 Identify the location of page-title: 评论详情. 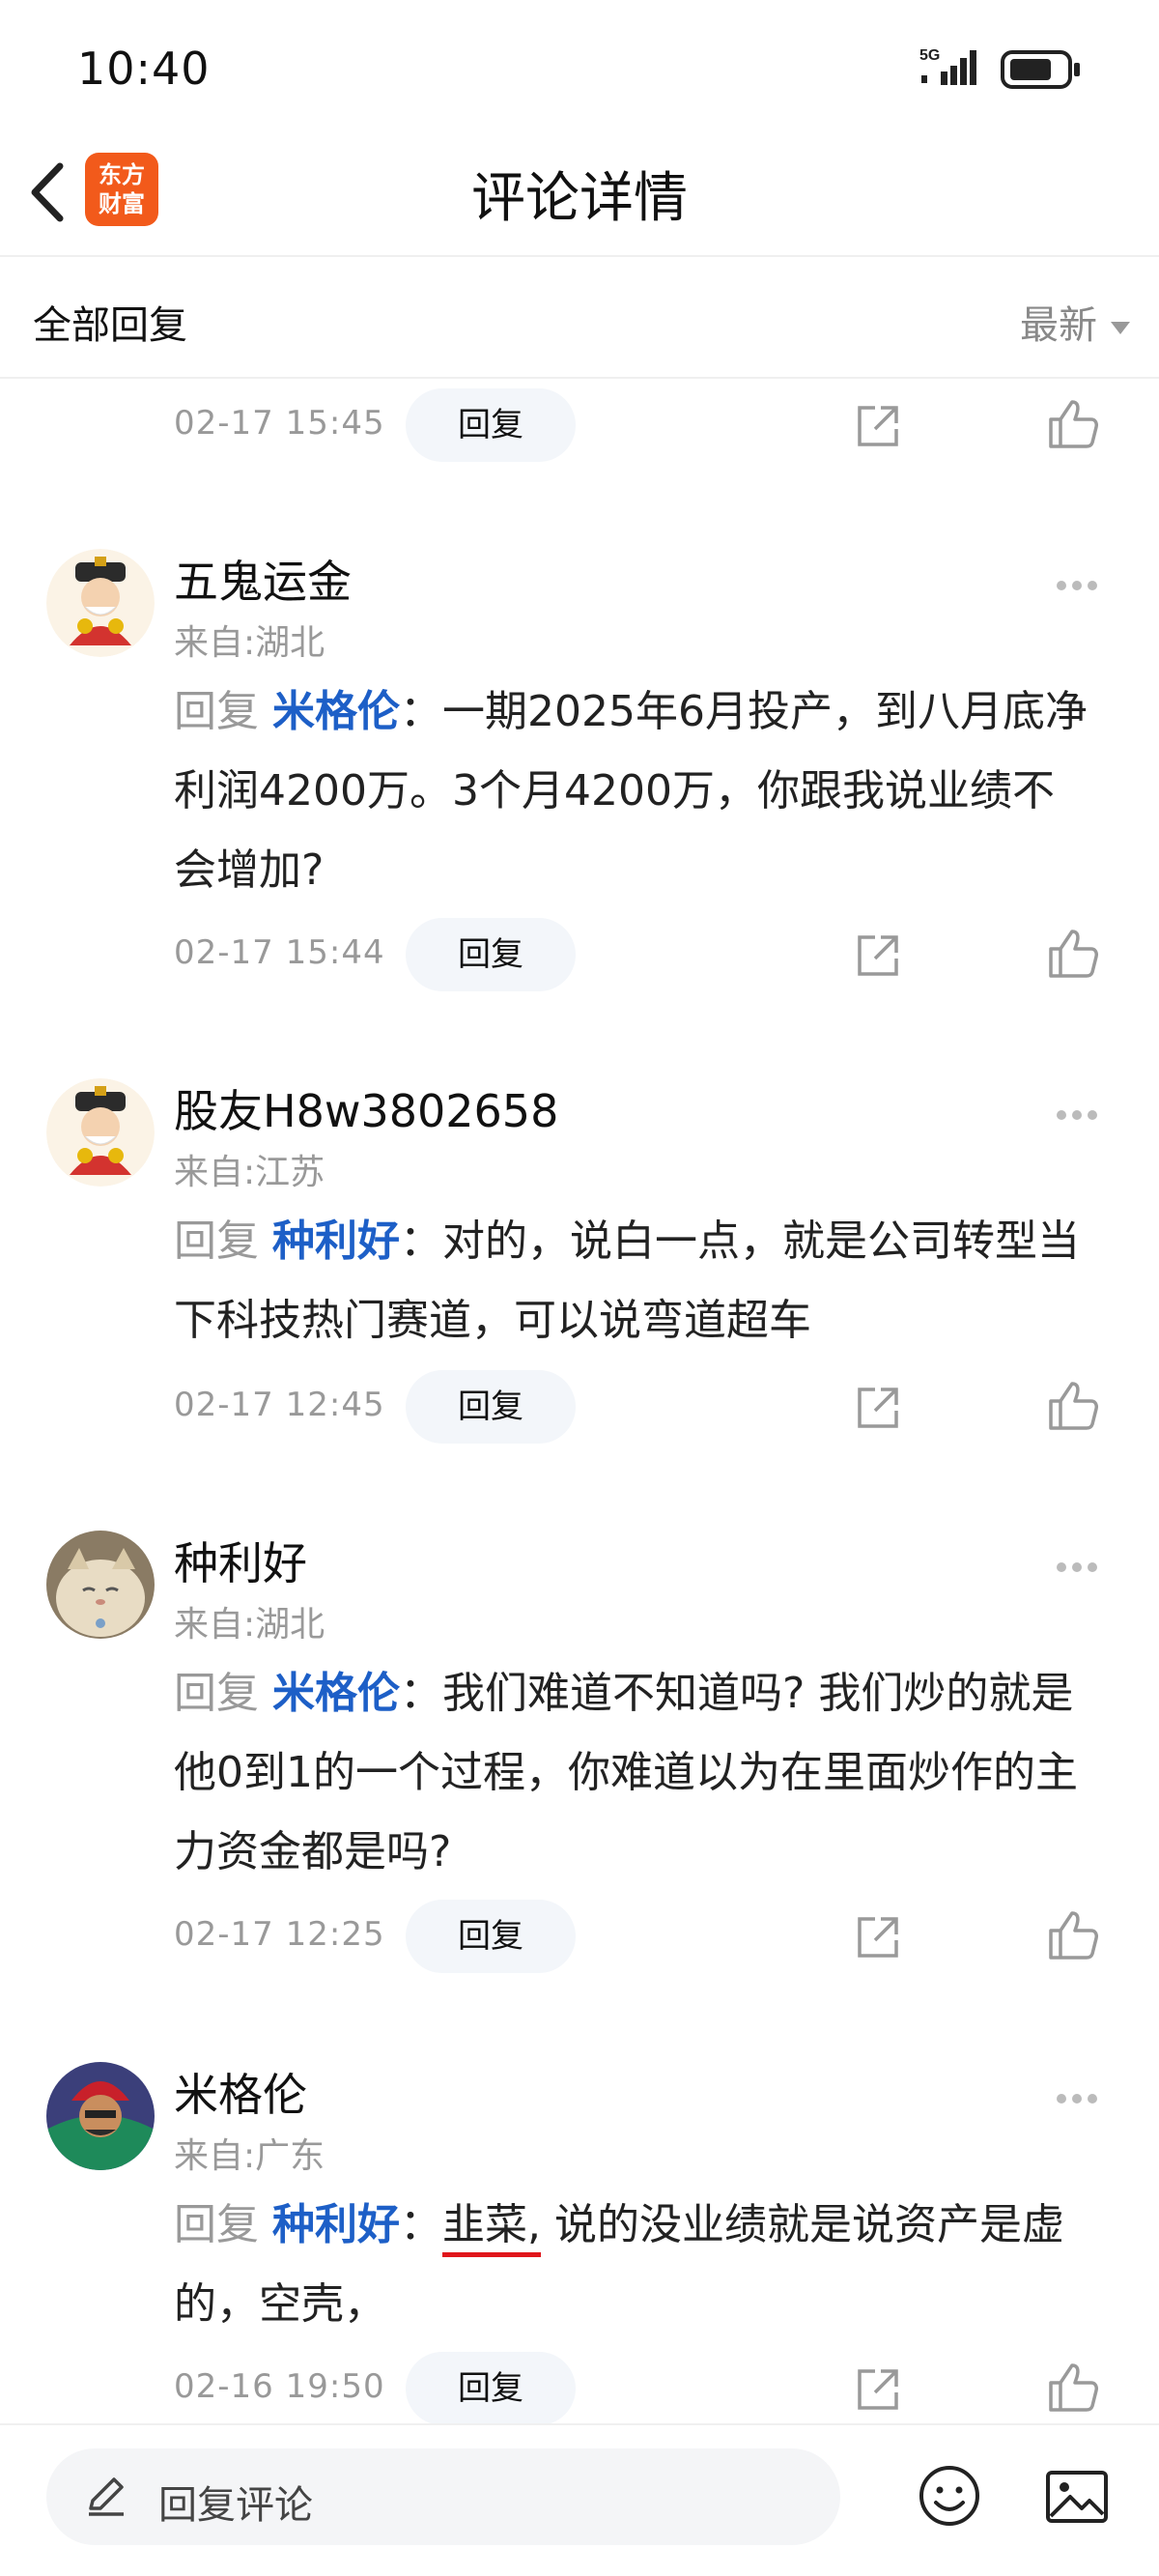
(579, 199).